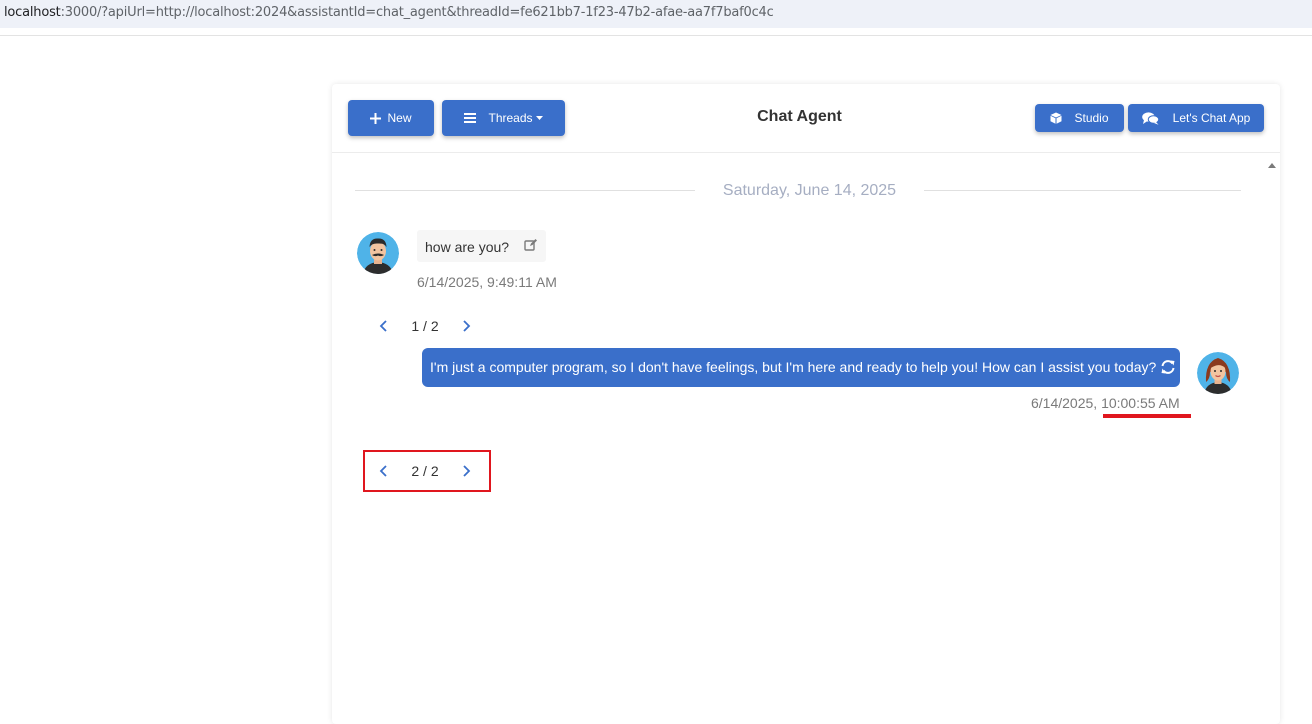 The image size is (1312, 724). What do you see at coordinates (1091, 118) in the screenshot?
I see `studio-label: Studio` at bounding box center [1091, 118].